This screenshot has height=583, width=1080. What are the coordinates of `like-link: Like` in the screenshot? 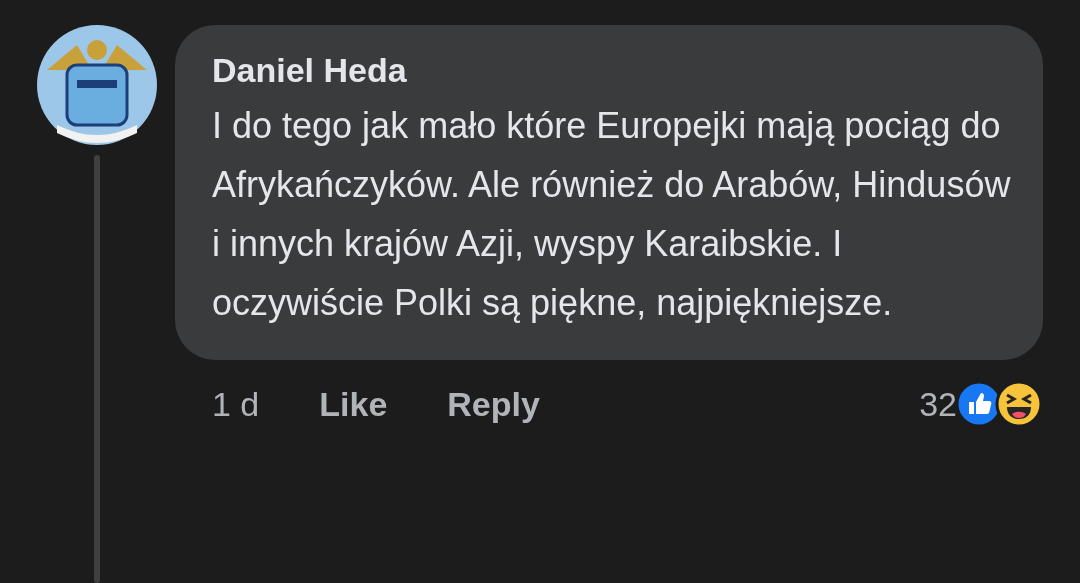 It's located at (353, 404).